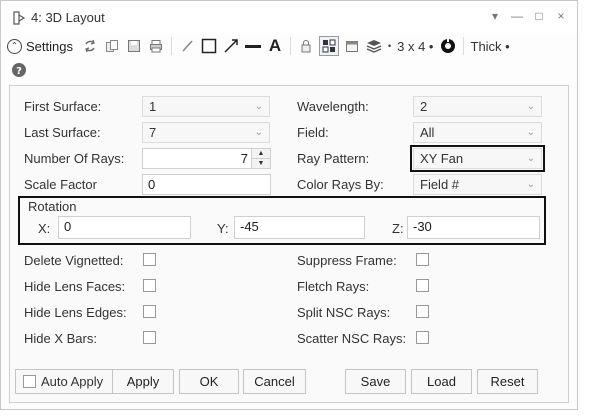 This screenshot has height=416, width=591. Describe the element at coordinates (261, 154) in the screenshot. I see `spin-up-icon: ▲` at that location.